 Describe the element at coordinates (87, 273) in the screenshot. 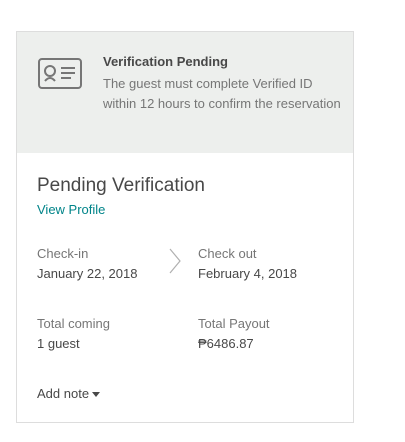

I see `checkin-date: January 22, 2018` at that location.